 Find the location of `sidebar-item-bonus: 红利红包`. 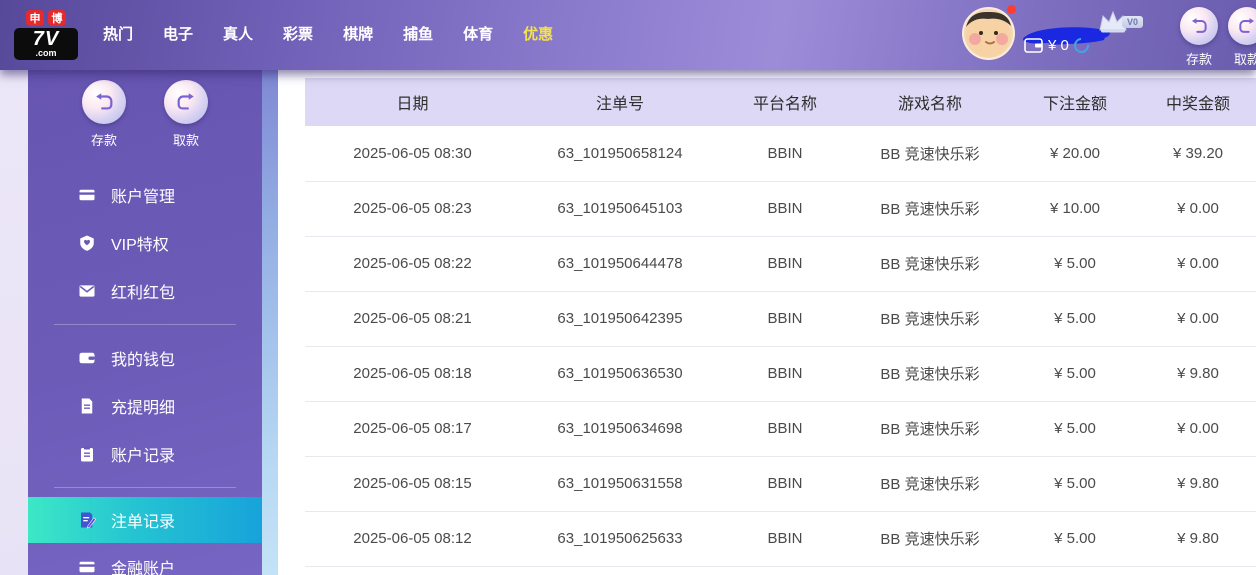

sidebar-item-bonus: 红利红包 is located at coordinates (145, 291).